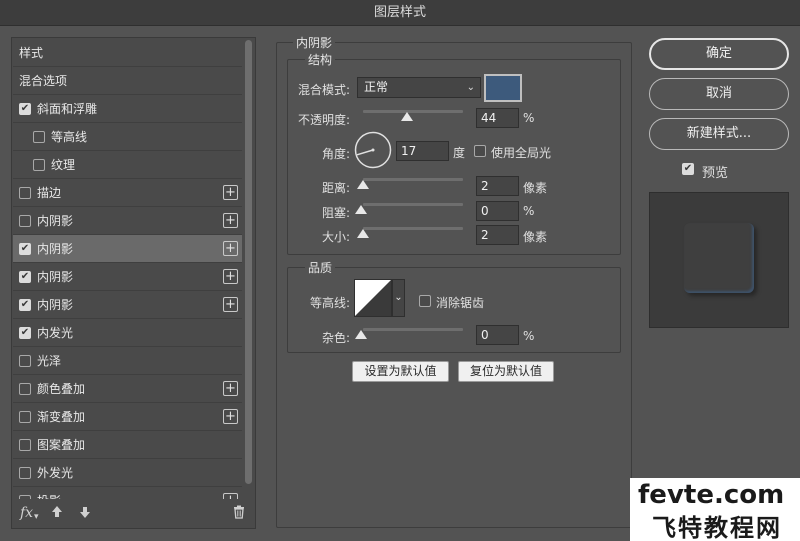 Image resolution: width=800 pixels, height=541 pixels. Describe the element at coordinates (425, 301) in the screenshot. I see `antialias-checkbox` at that location.